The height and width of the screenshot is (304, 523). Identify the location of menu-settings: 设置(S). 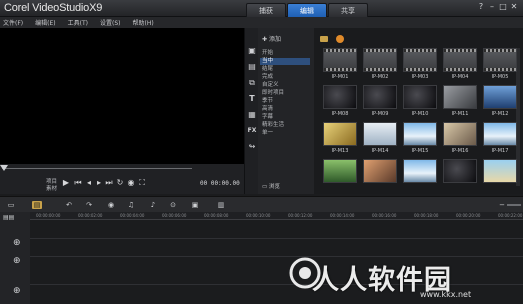
(110, 22).